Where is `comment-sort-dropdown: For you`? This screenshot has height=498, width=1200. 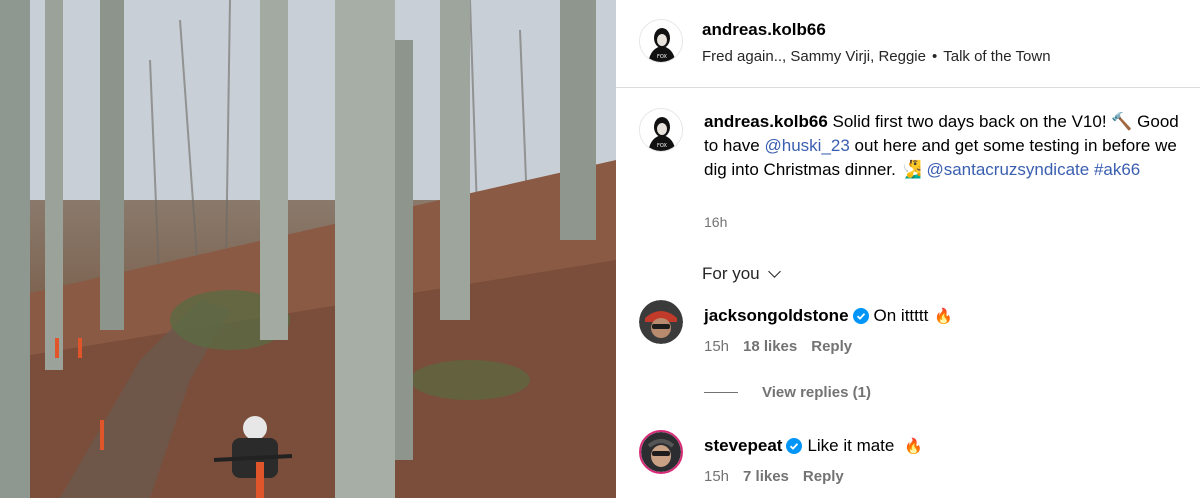
comment-sort-dropdown: For you is located at coordinates (741, 274).